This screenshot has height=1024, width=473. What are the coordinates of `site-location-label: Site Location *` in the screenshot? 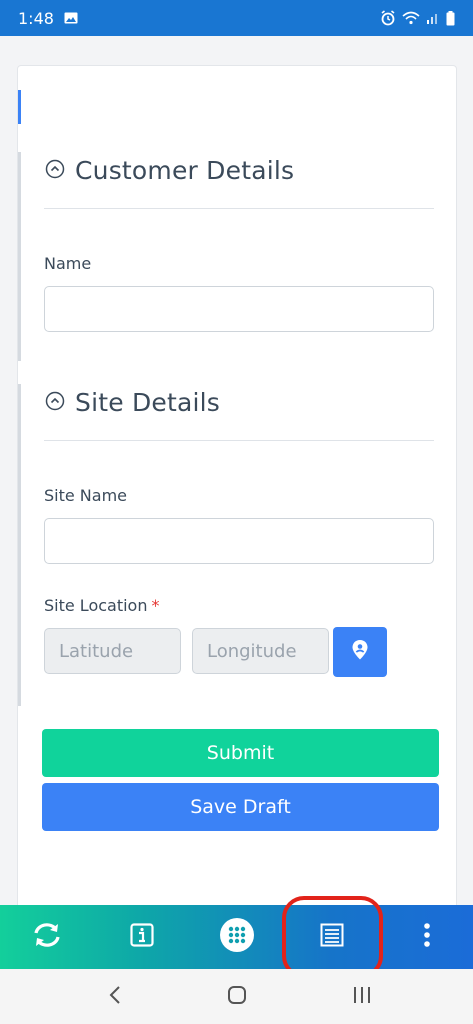 It's located at (101, 605).